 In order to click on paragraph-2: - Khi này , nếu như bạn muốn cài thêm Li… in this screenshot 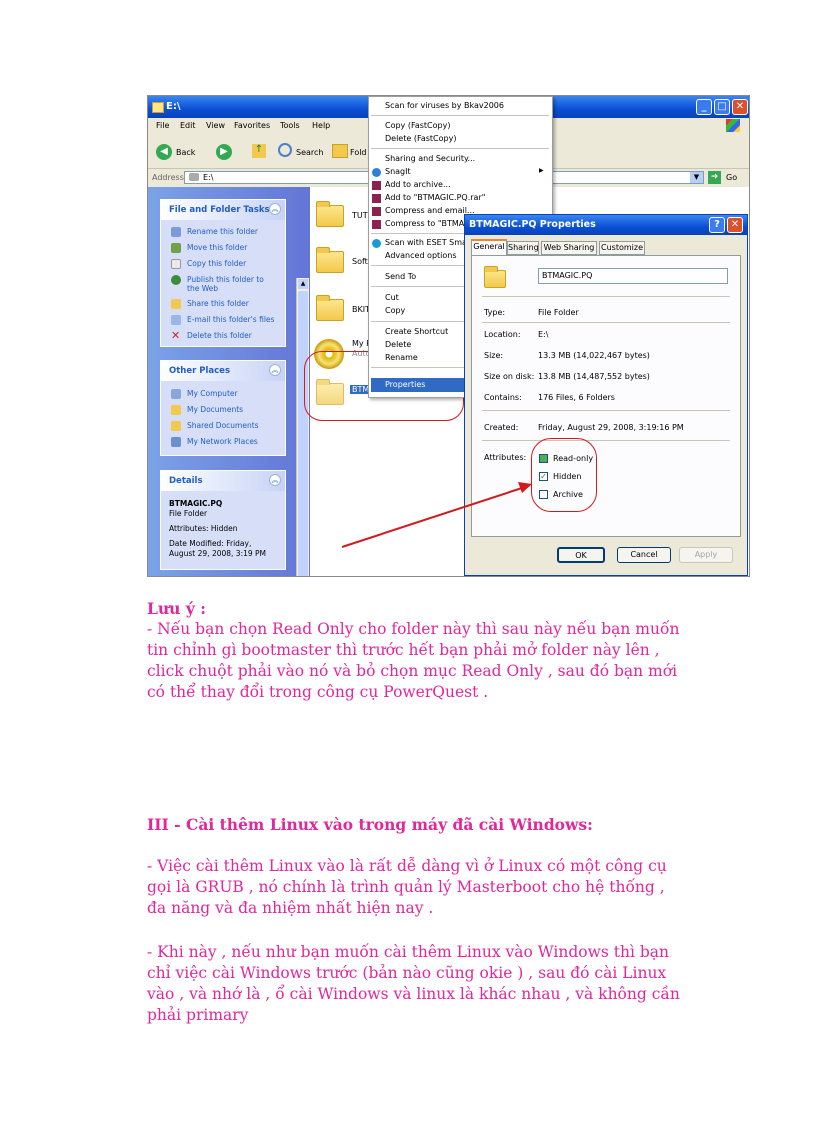, I will do `click(413, 983)`.